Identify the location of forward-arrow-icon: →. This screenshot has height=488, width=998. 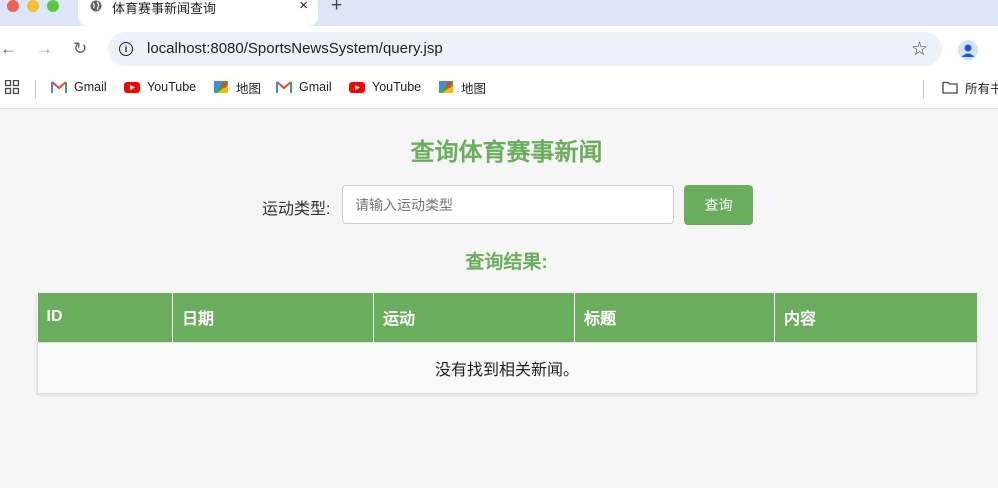
(44, 49).